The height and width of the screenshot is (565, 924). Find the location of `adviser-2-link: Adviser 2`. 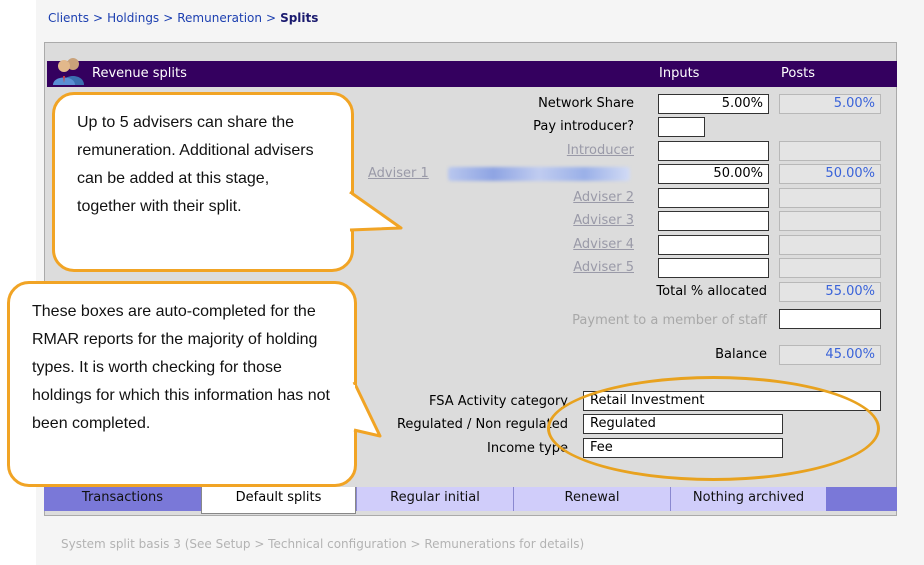

adviser-2-link: Adviser 2 is located at coordinates (603, 197).